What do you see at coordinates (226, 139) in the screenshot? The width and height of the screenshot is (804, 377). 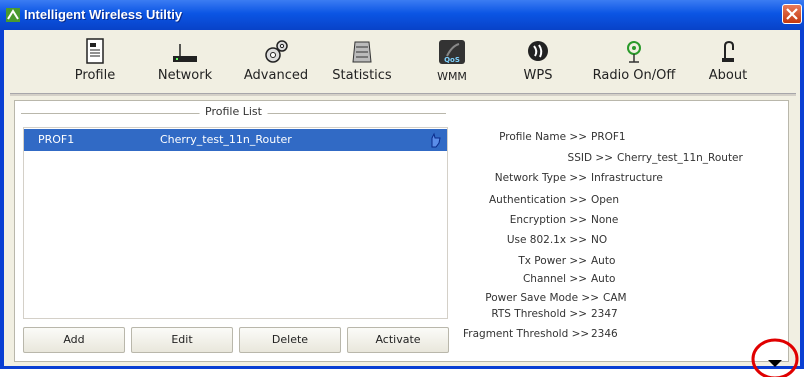 I see `profile-ssid-cell: Cherry_test_11n_Router` at bounding box center [226, 139].